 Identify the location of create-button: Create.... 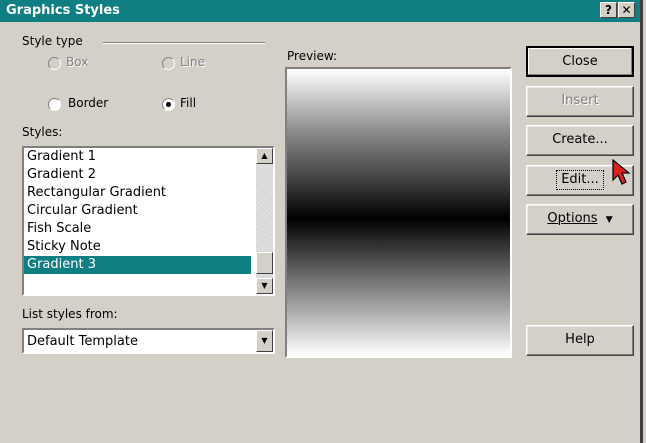
(580, 140).